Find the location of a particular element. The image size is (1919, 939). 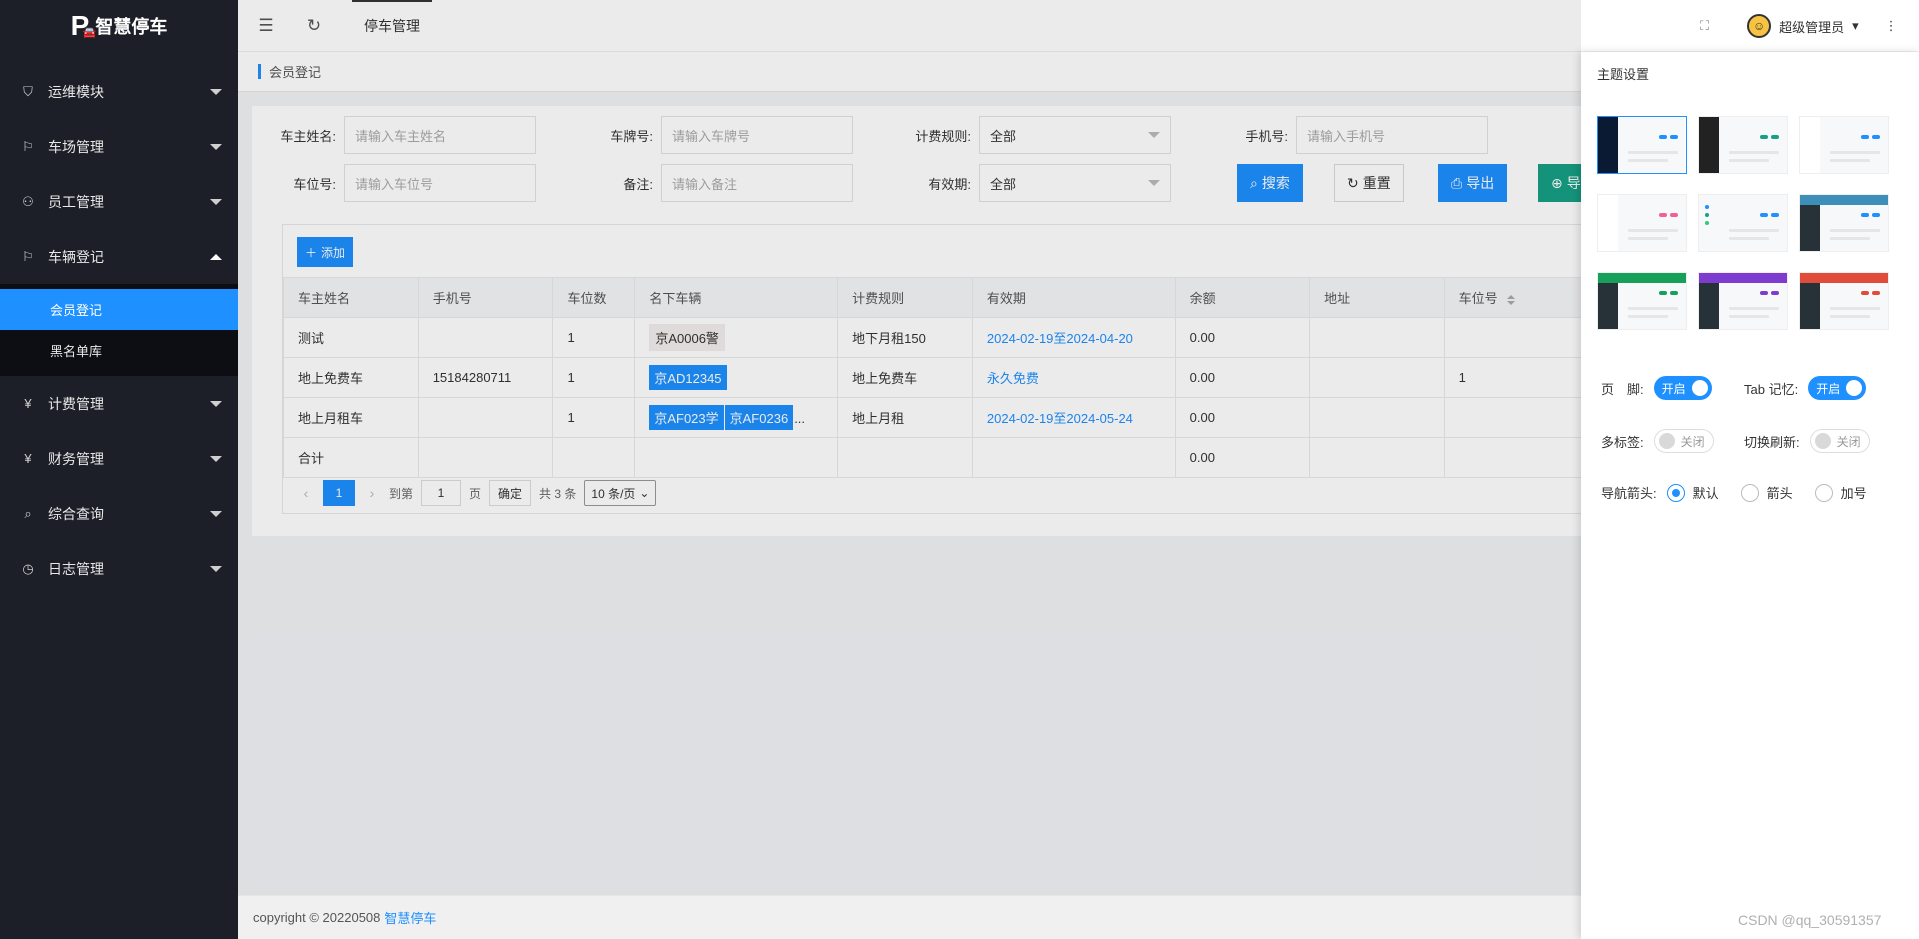

flag-icon: ⚐ is located at coordinates (28, 146).